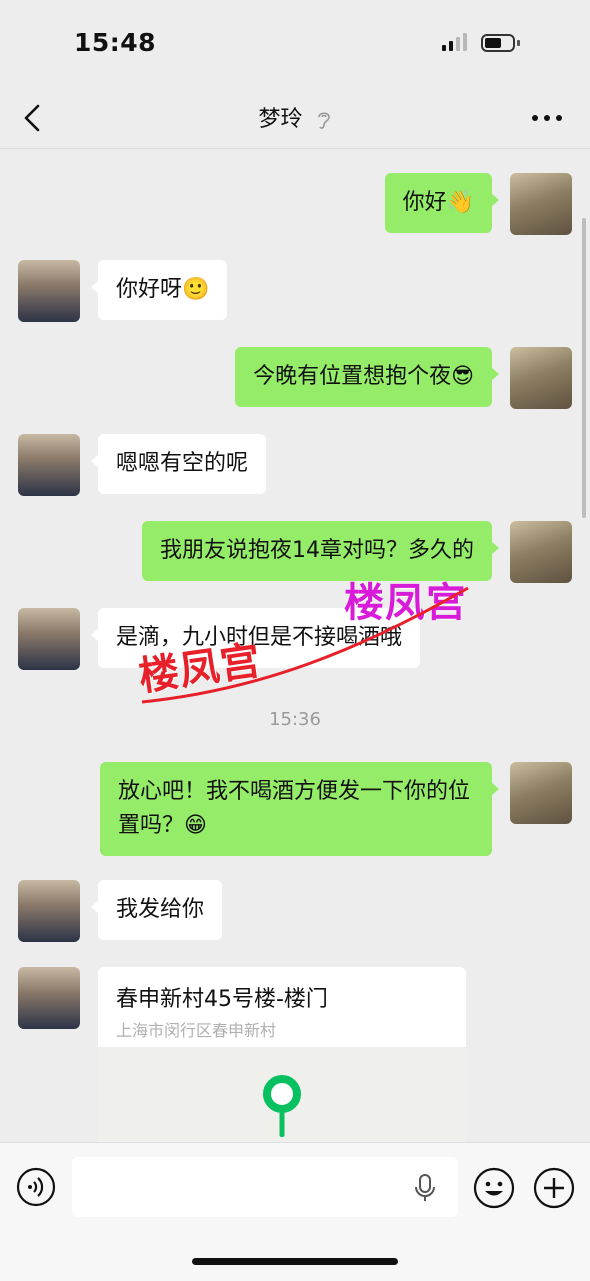  What do you see at coordinates (295, 1261) in the screenshot?
I see `home-indicator` at bounding box center [295, 1261].